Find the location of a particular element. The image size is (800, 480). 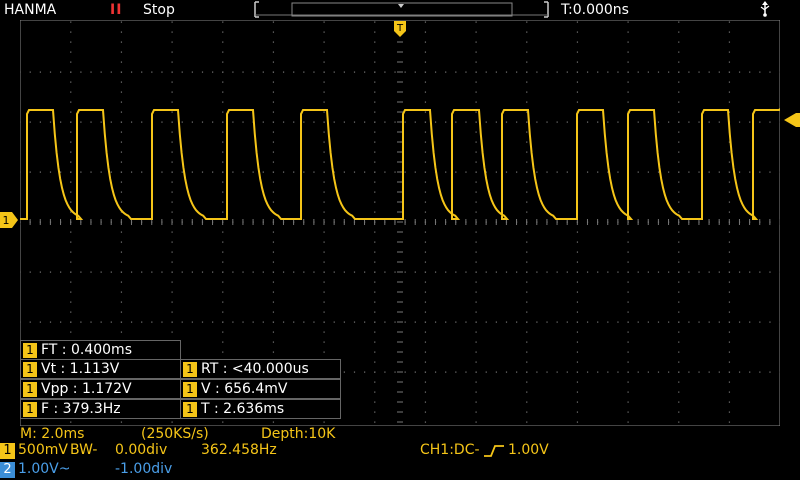

measure-period: 1T : 2.636ms is located at coordinates (260, 409).